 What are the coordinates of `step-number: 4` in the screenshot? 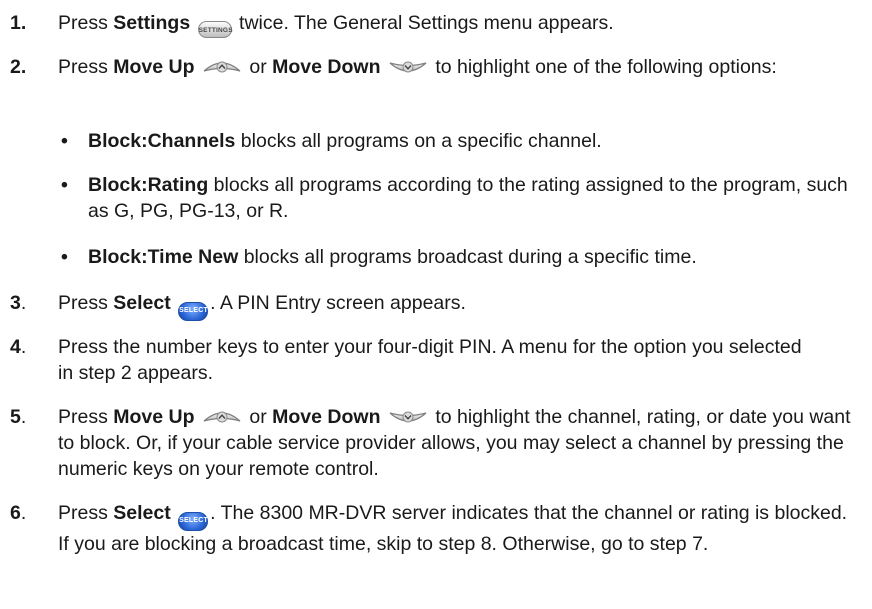 It's located at (15, 347).